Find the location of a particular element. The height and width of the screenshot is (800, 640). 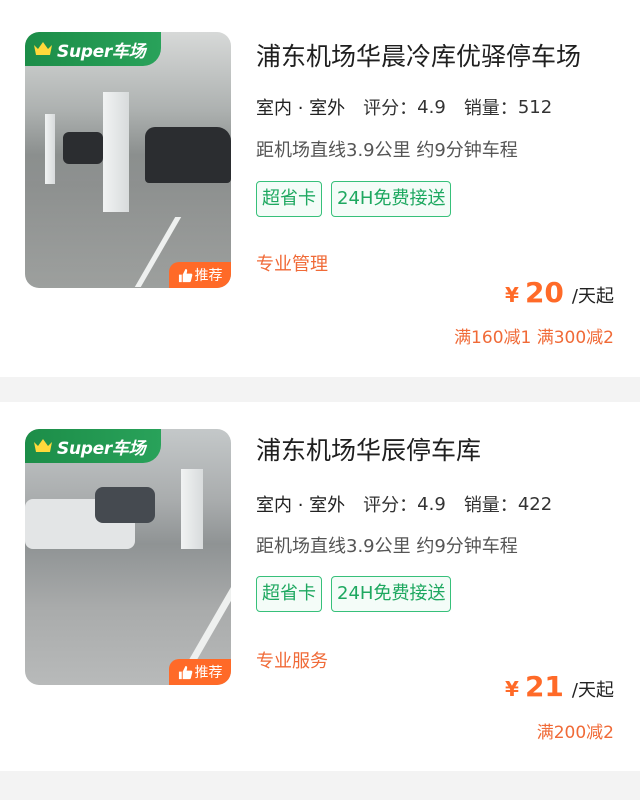

lot-title: 浦东机场华晨冷库优驿停车场 is located at coordinates (418, 55).